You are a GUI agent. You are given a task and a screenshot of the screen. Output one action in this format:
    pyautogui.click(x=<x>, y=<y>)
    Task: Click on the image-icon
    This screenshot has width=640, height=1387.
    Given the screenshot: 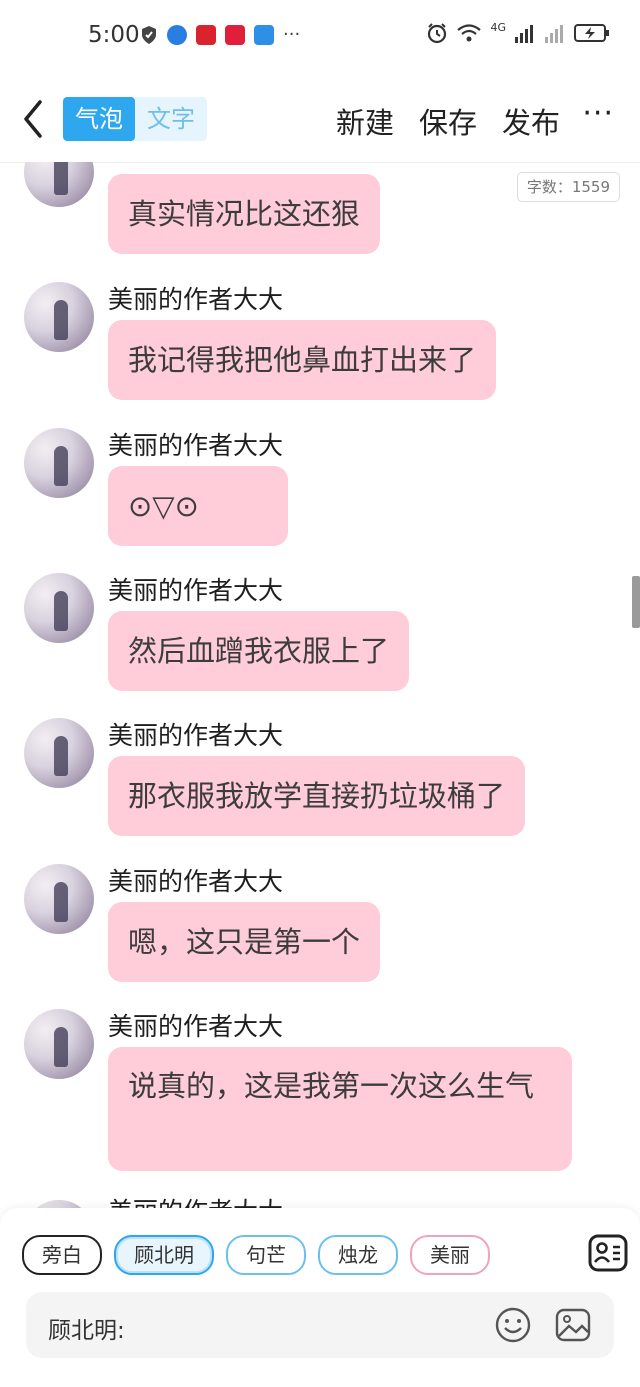 What is the action you would take?
    pyautogui.click(x=573, y=1325)
    